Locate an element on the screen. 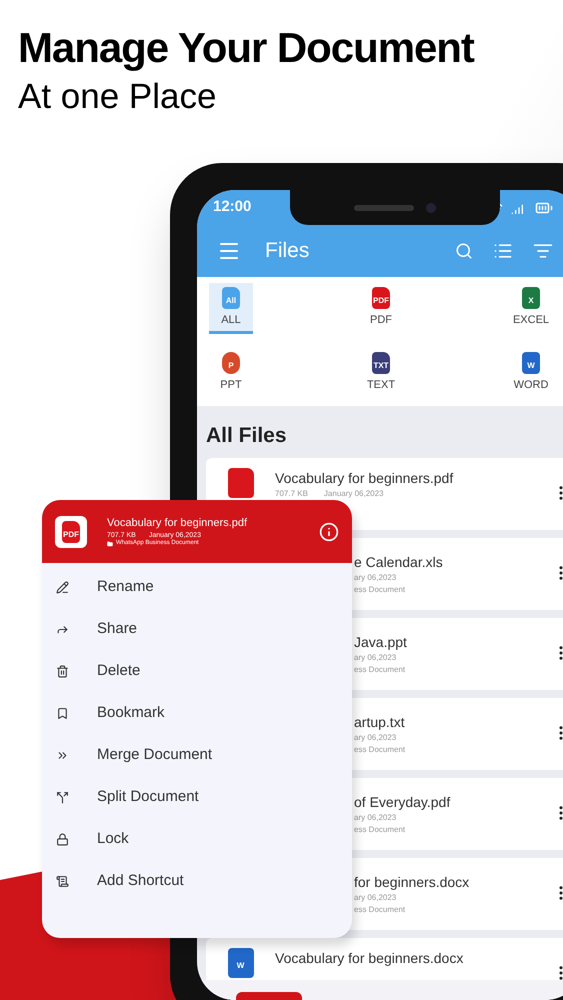  category-tab: All ALL is located at coordinates (231, 308).